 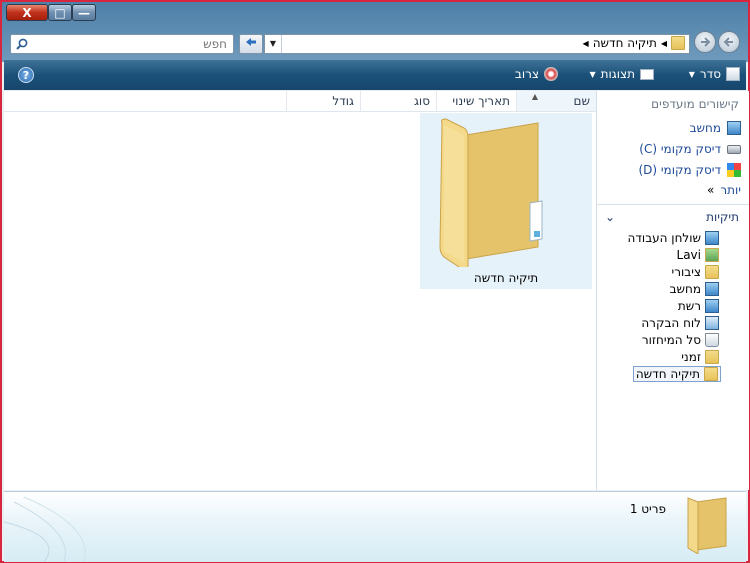 I want to click on tree-item-public: ציבורי, so click(x=695, y=272).